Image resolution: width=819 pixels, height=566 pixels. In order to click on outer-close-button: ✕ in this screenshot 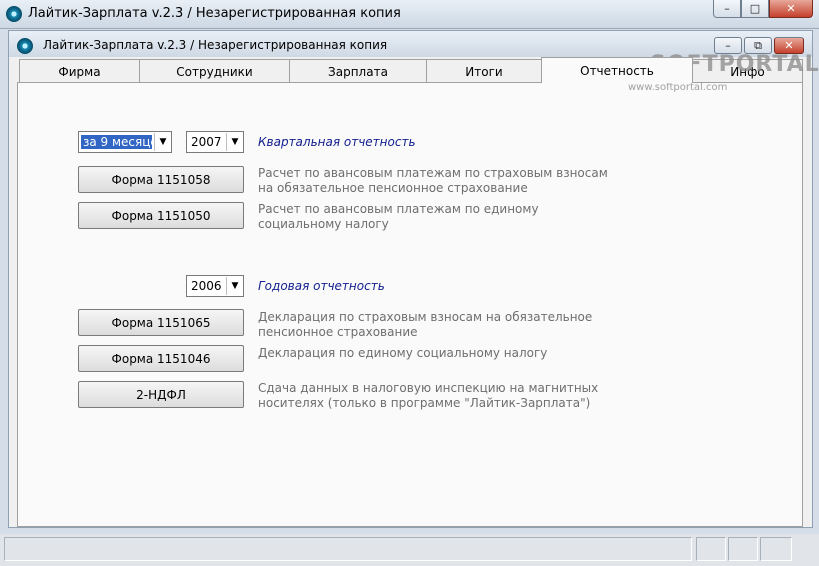, I will do `click(791, 9)`.